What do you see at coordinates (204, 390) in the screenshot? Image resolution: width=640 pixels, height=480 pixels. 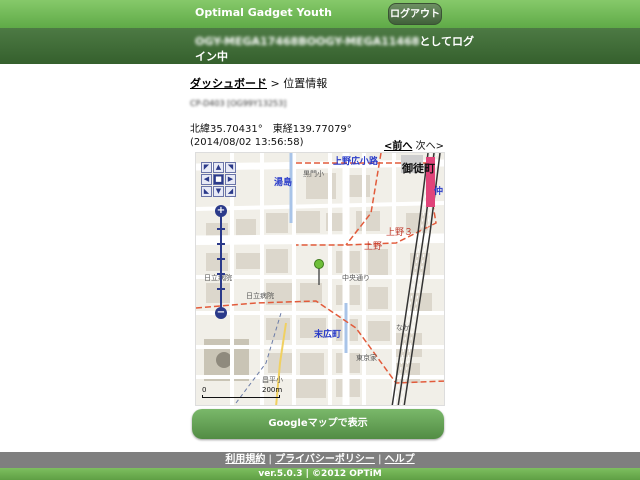 I see `scale-zero: 0` at bounding box center [204, 390].